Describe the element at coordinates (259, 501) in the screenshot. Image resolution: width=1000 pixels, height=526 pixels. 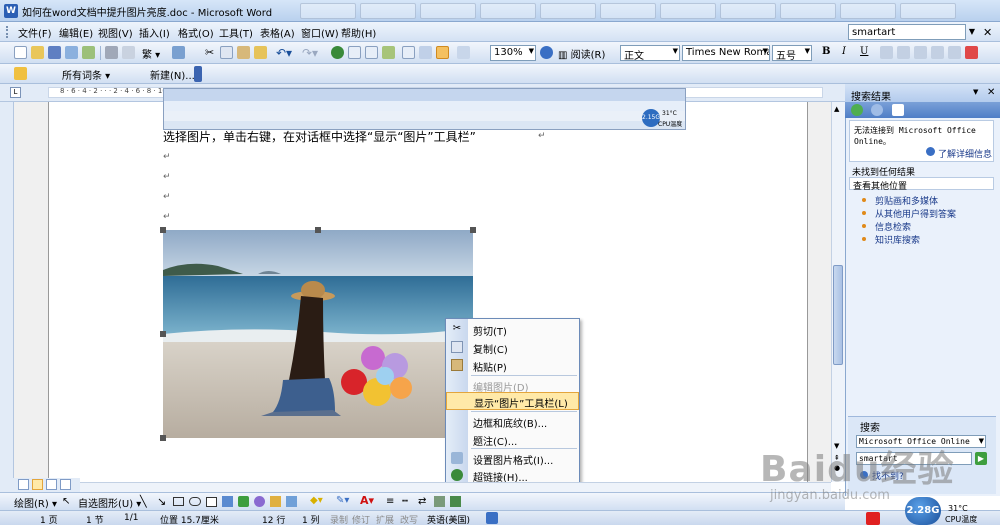
I see `diagram-icon` at that location.